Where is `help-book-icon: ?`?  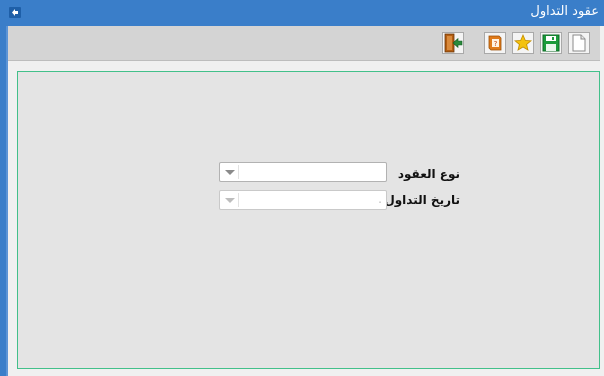
help-book-icon: ? is located at coordinates (495, 43).